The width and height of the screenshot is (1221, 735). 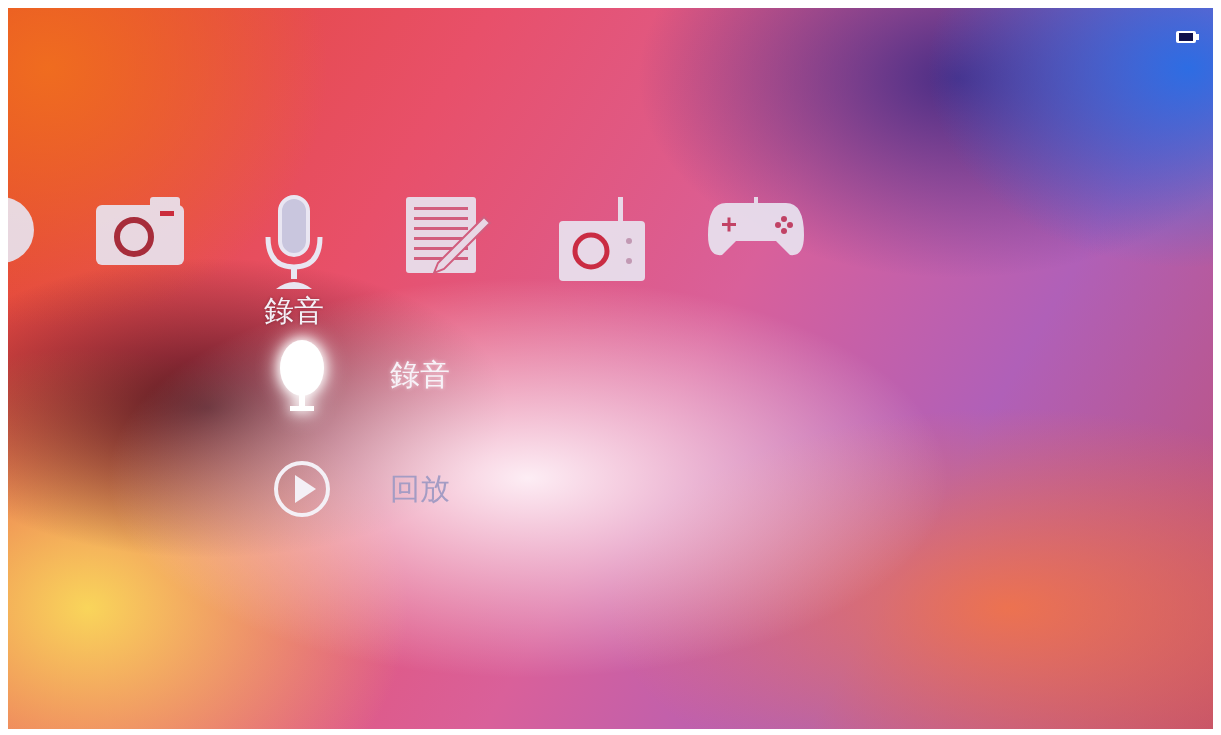 I want to click on menu-item: 錄音, so click(x=420, y=375).